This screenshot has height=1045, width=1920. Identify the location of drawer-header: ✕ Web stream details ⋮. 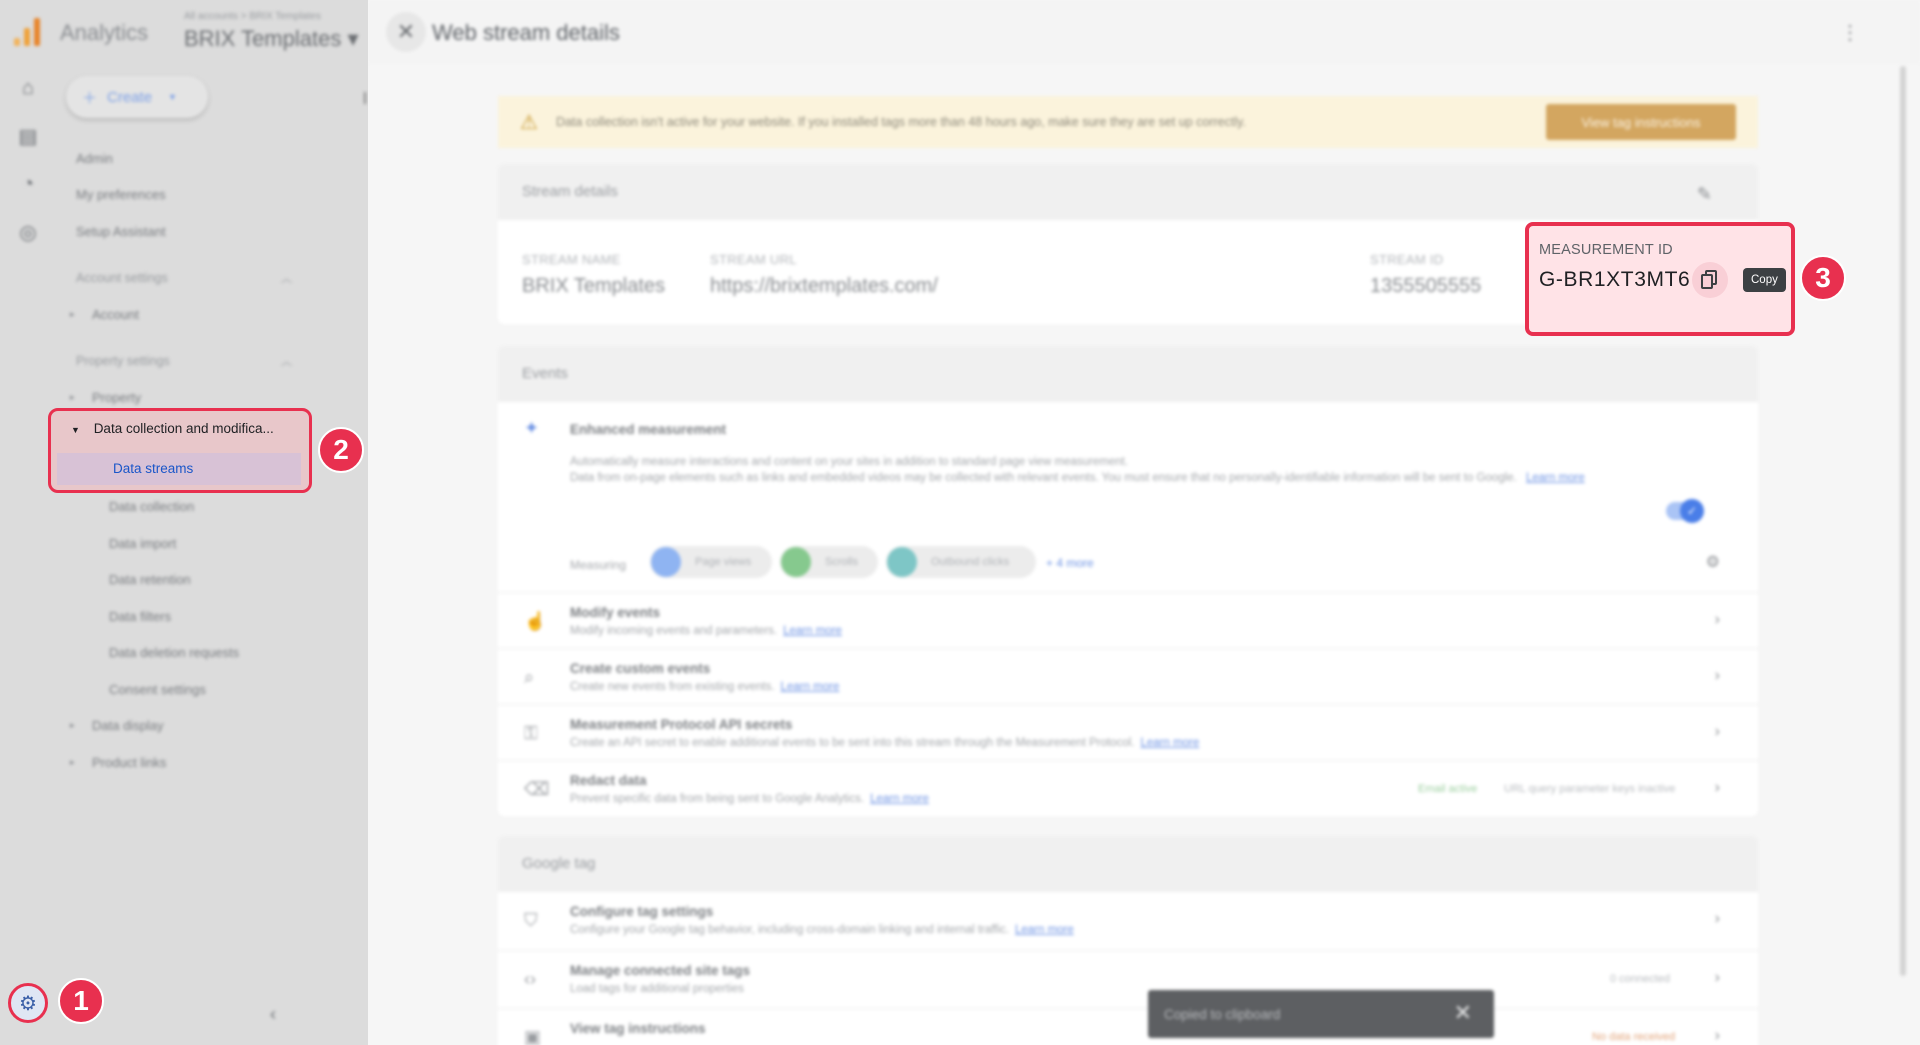
(1144, 32).